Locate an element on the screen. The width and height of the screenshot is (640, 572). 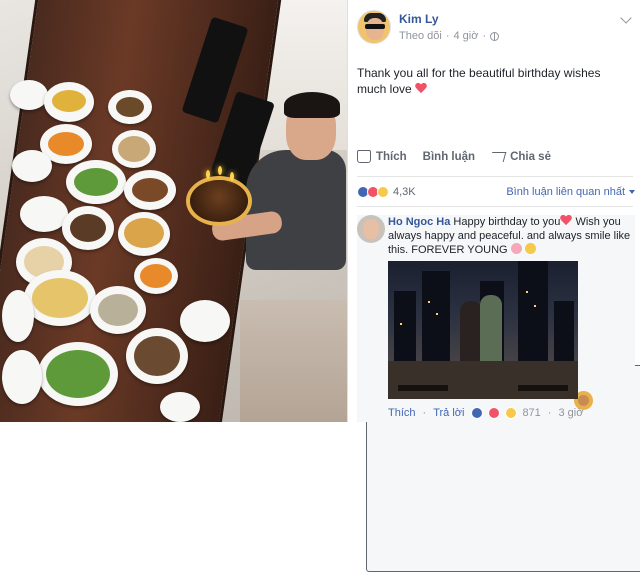
comment-label: Bình luận is located at coordinates (449, 156).